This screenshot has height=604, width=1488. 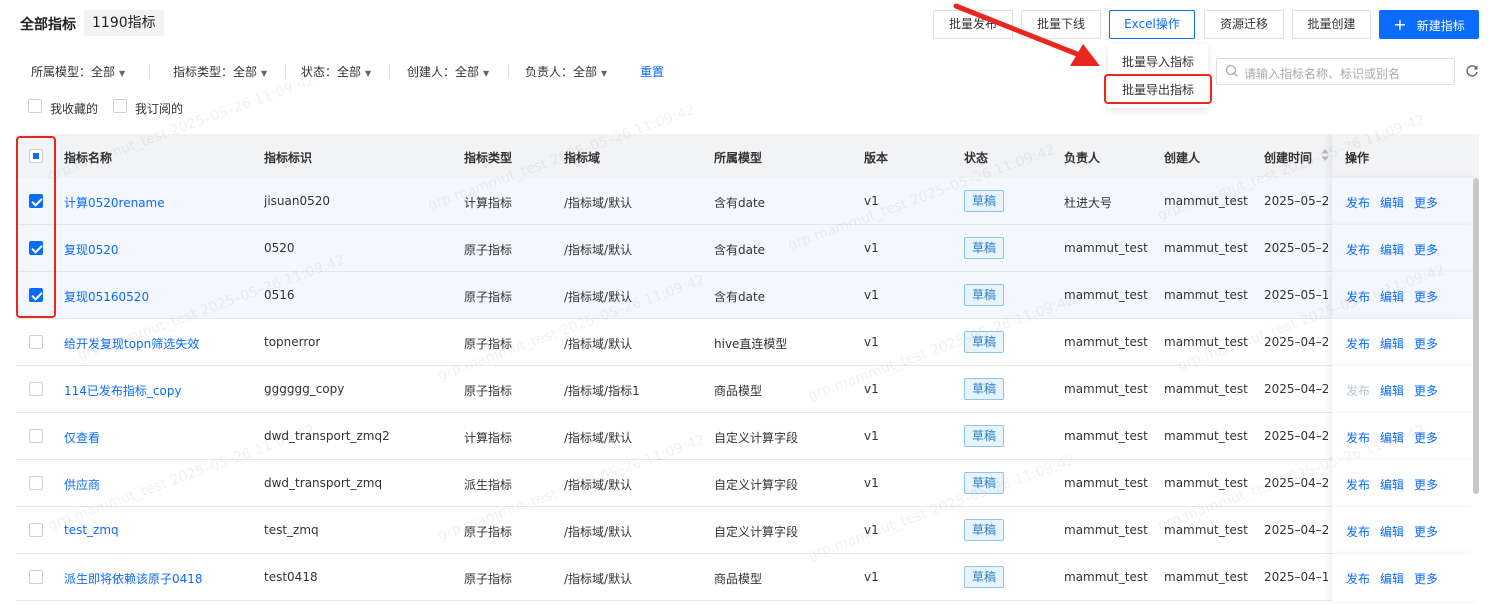 What do you see at coordinates (652, 71) in the screenshot?
I see `reset-filters-link: 重置` at bounding box center [652, 71].